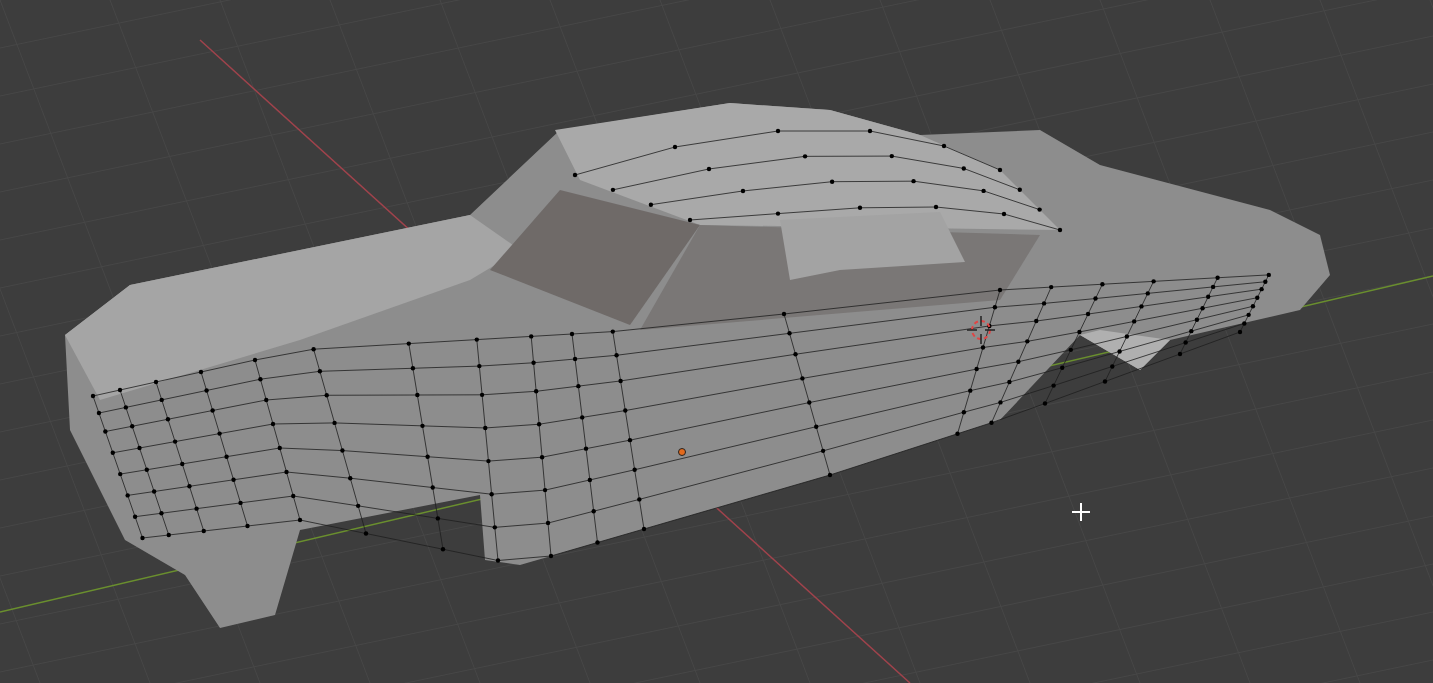  I want to click on 3d-cursor-icon, so click(981, 330).